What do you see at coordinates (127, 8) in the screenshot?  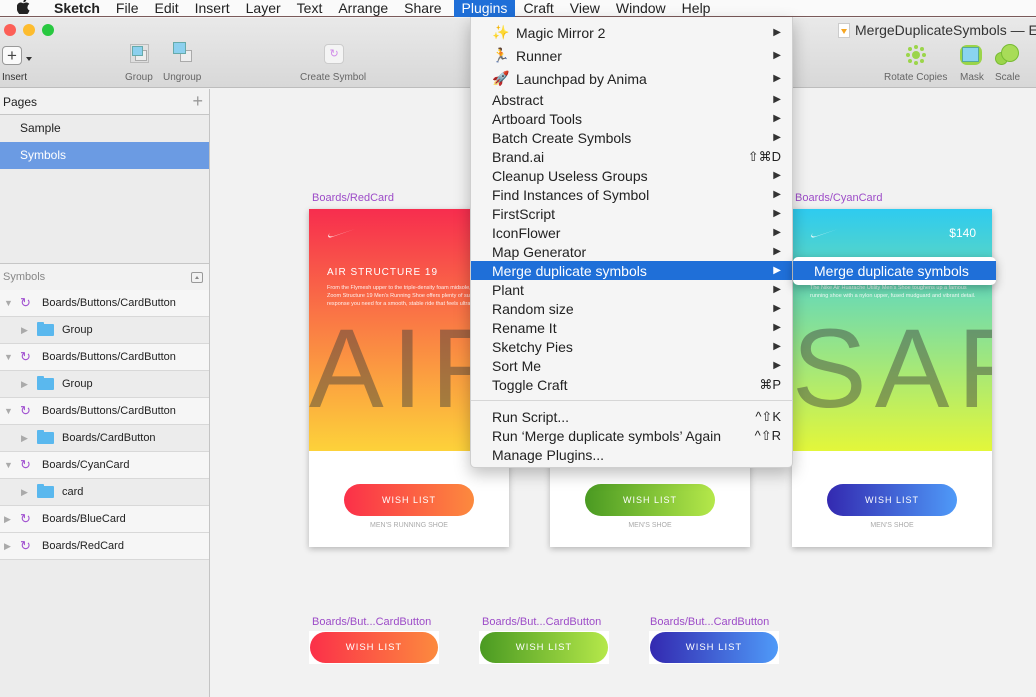 I see `menu-file: File` at bounding box center [127, 8].